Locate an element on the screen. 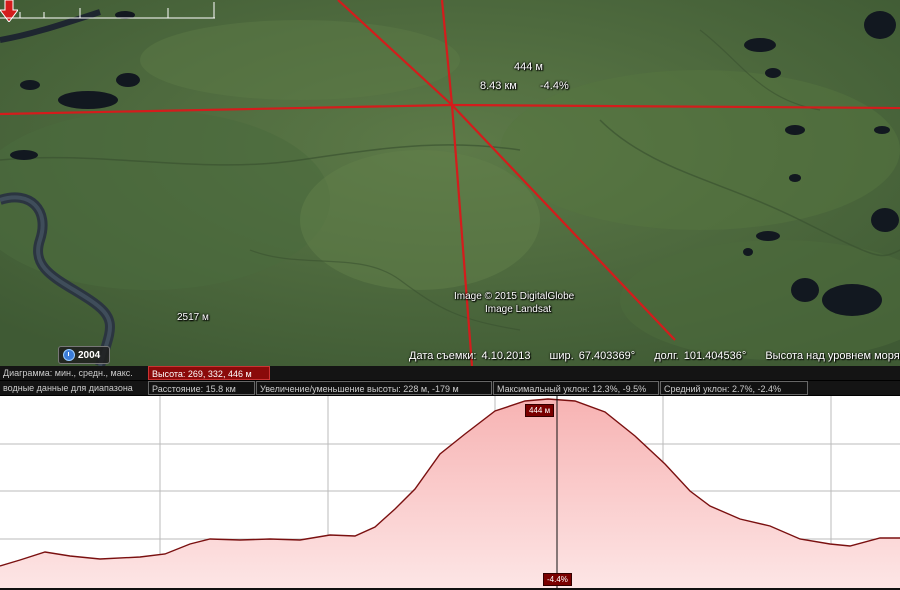 The height and width of the screenshot is (590, 900). marker-elevation-label: 444 м is located at coordinates (528, 67).